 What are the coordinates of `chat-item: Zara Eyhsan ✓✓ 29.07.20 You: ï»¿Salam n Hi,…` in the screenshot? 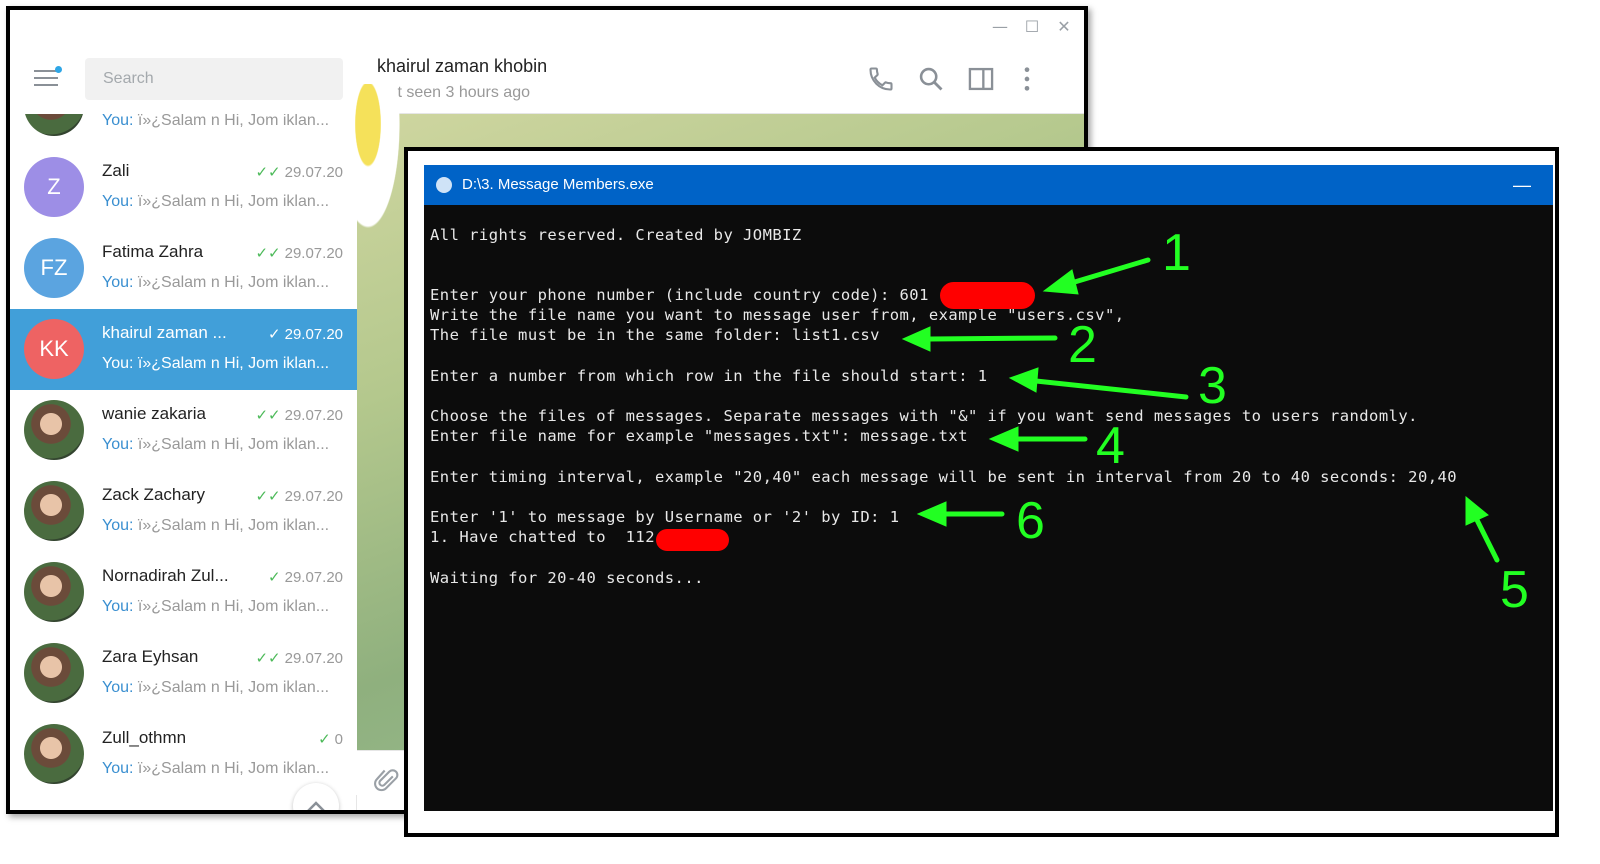 It's located at (183, 673).